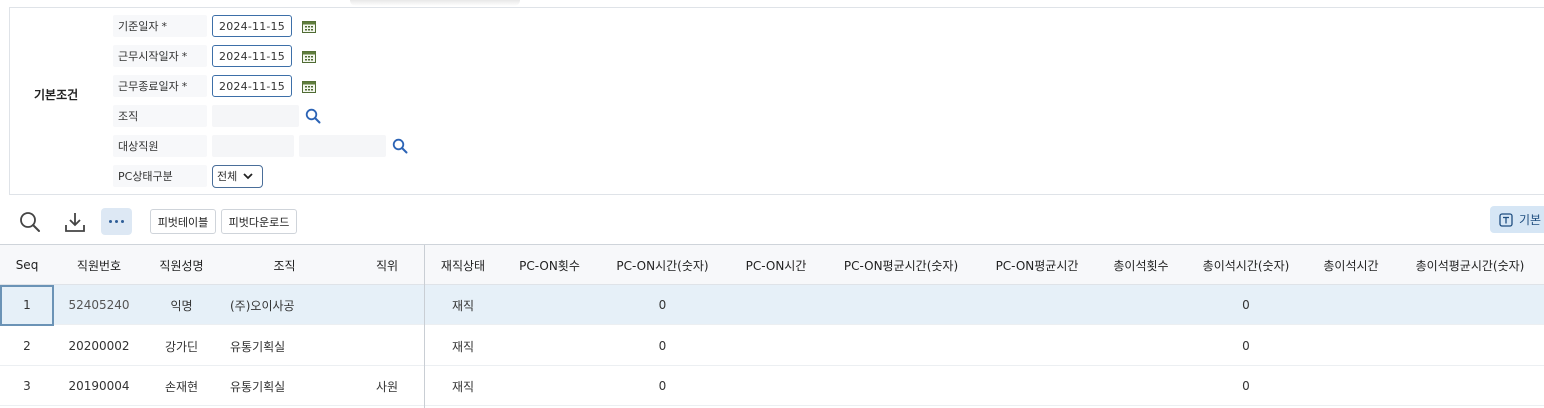 The image size is (1544, 408). What do you see at coordinates (181, 265) in the screenshot?
I see `column-header-employee-name: 직원성명` at bounding box center [181, 265].